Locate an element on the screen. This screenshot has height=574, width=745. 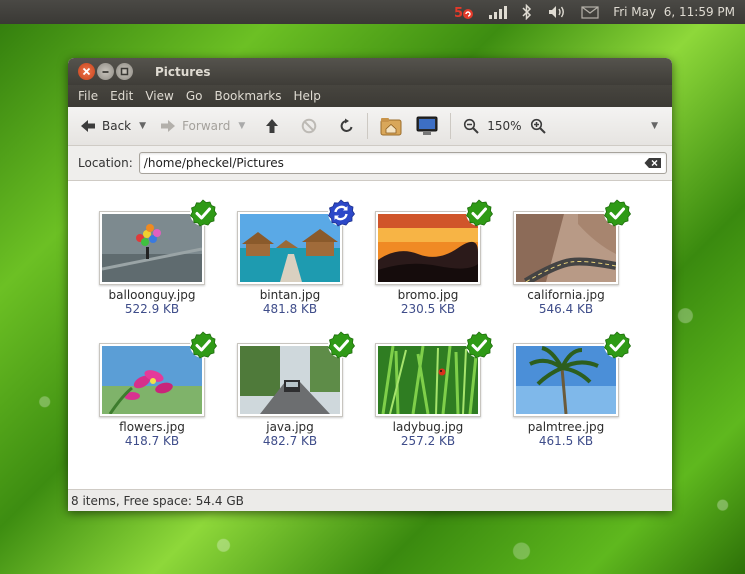
file-item-palmtree: palmtree.jpg 461.5 KB is located at coordinates (568, 389).